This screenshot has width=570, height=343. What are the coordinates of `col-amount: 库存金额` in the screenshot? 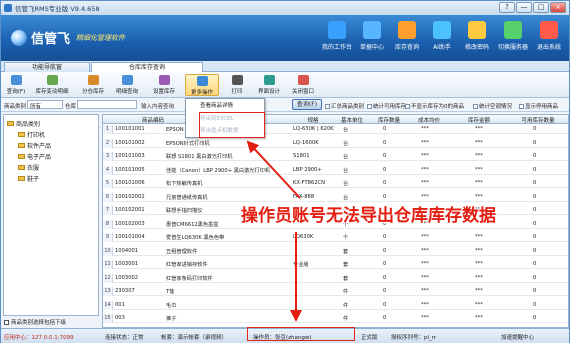 It's located at (479, 120).